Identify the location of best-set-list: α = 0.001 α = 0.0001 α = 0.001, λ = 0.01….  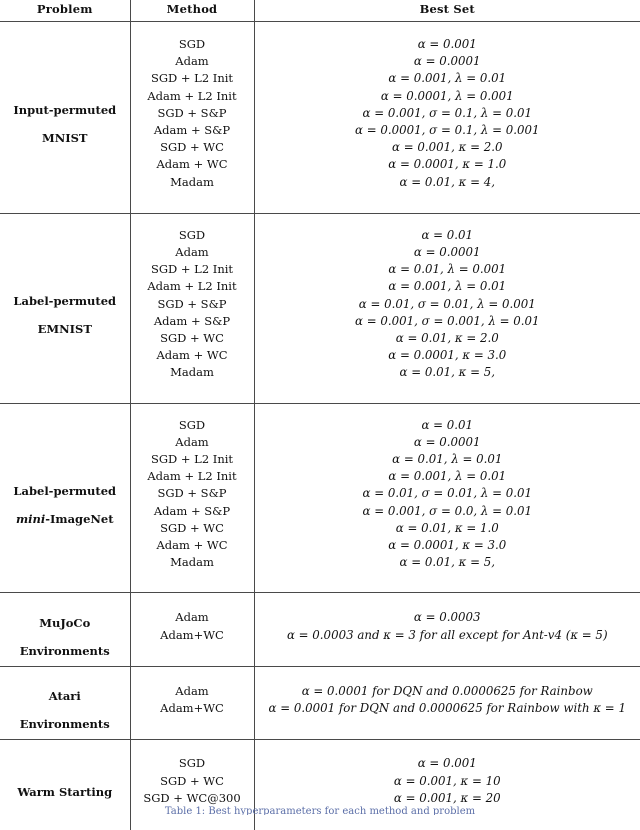
(447, 117).